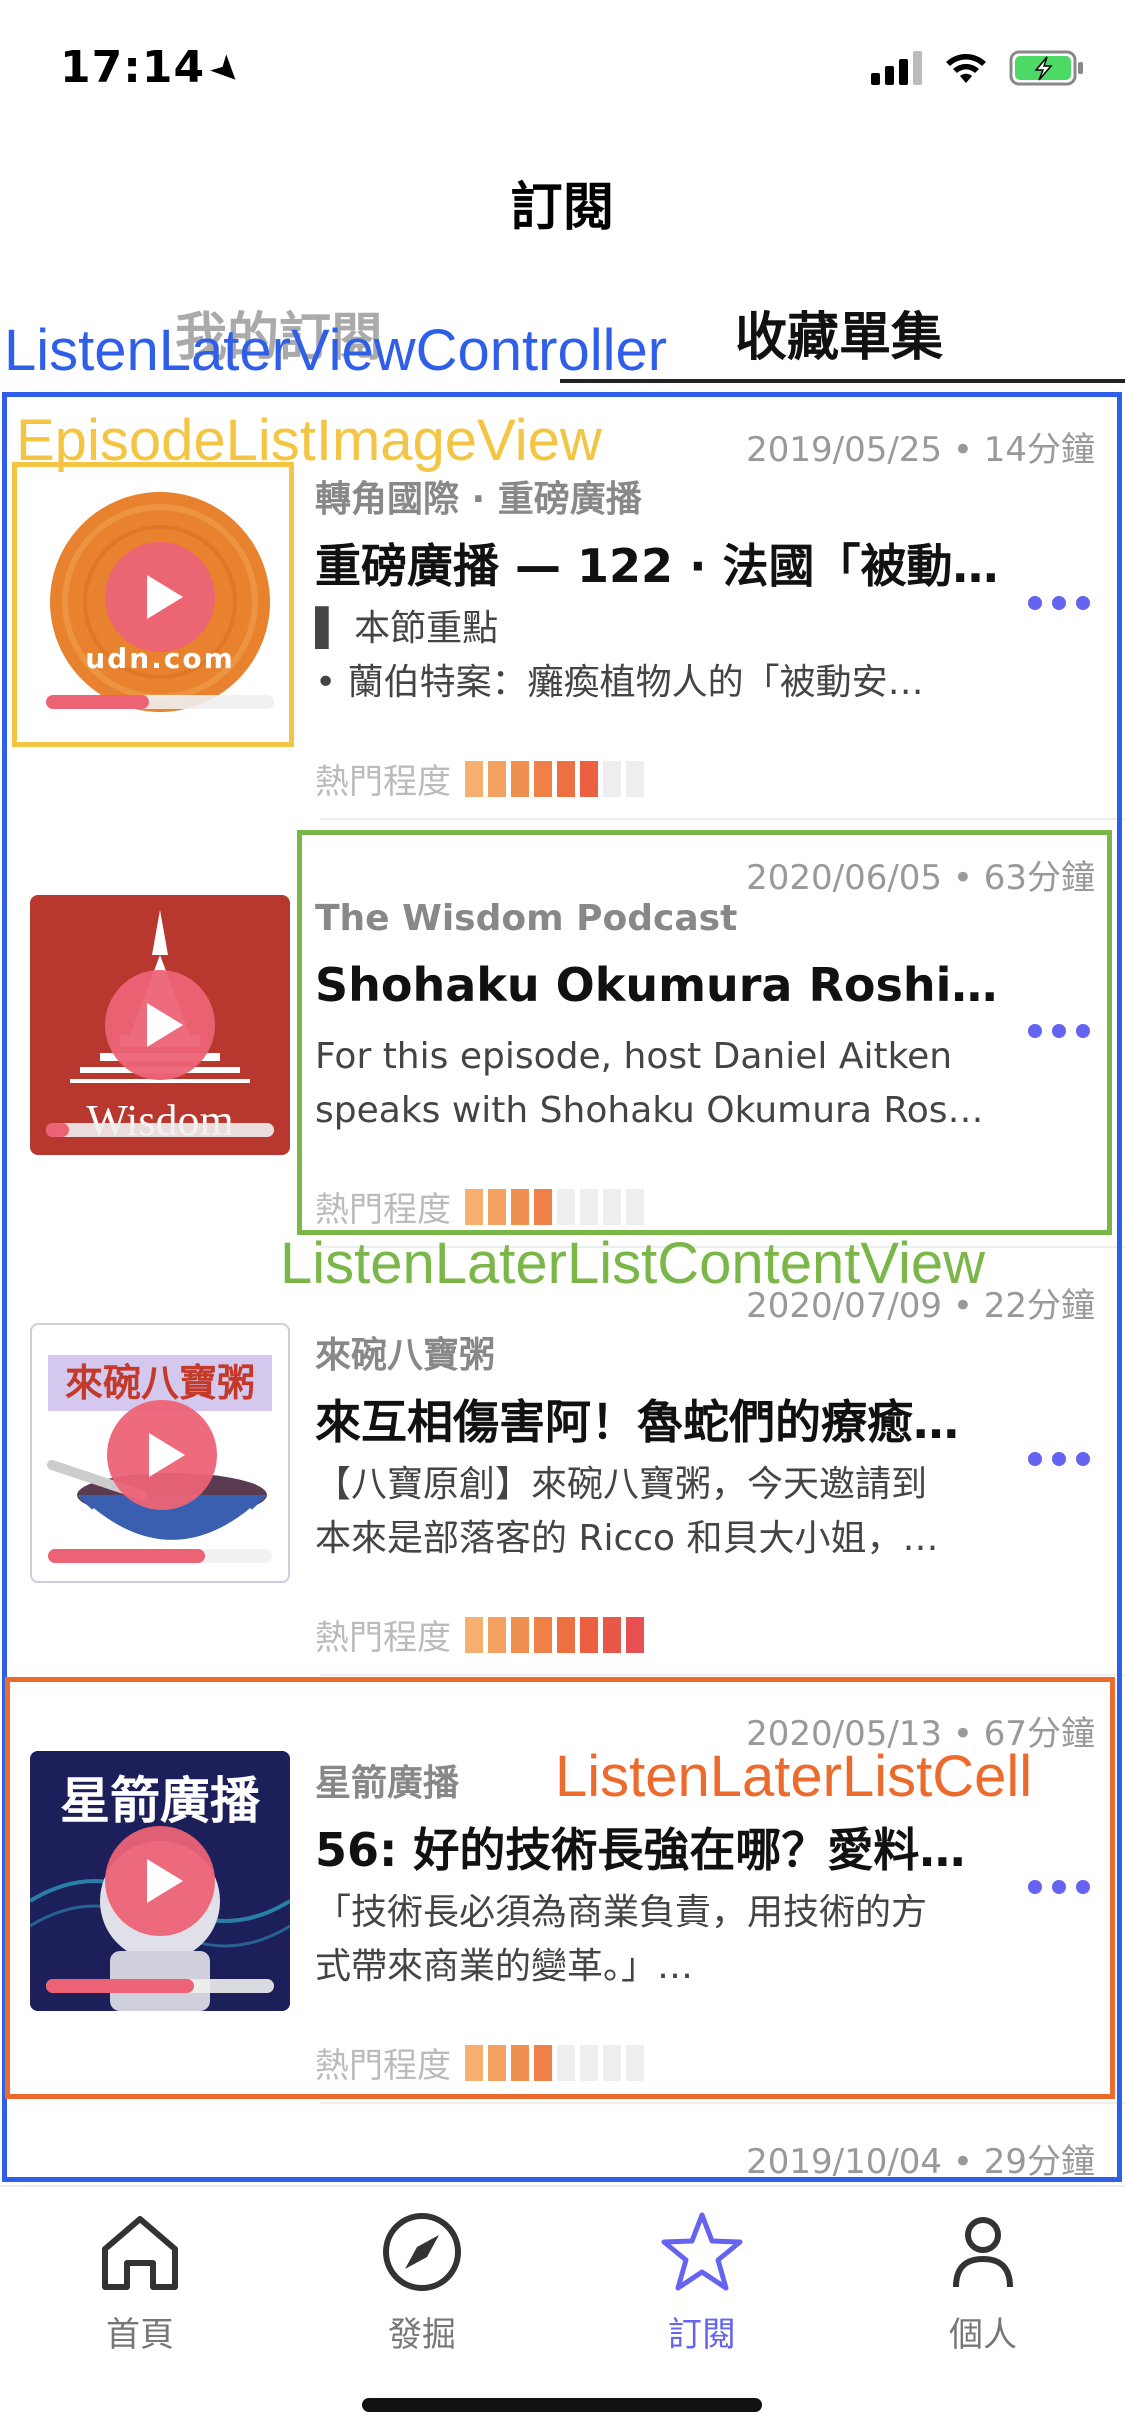 The height and width of the screenshot is (2436, 1125). Describe the element at coordinates (309, 440) in the screenshot. I see `annotation-label-image-view: EpisodeListImageView` at that location.